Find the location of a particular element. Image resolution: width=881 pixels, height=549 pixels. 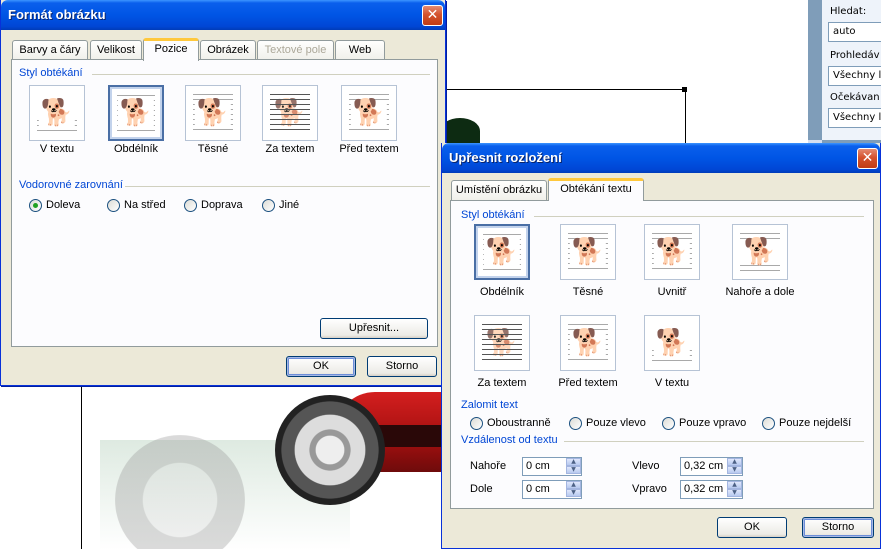

distance-bottom-label: Dole is located at coordinates (481, 489).